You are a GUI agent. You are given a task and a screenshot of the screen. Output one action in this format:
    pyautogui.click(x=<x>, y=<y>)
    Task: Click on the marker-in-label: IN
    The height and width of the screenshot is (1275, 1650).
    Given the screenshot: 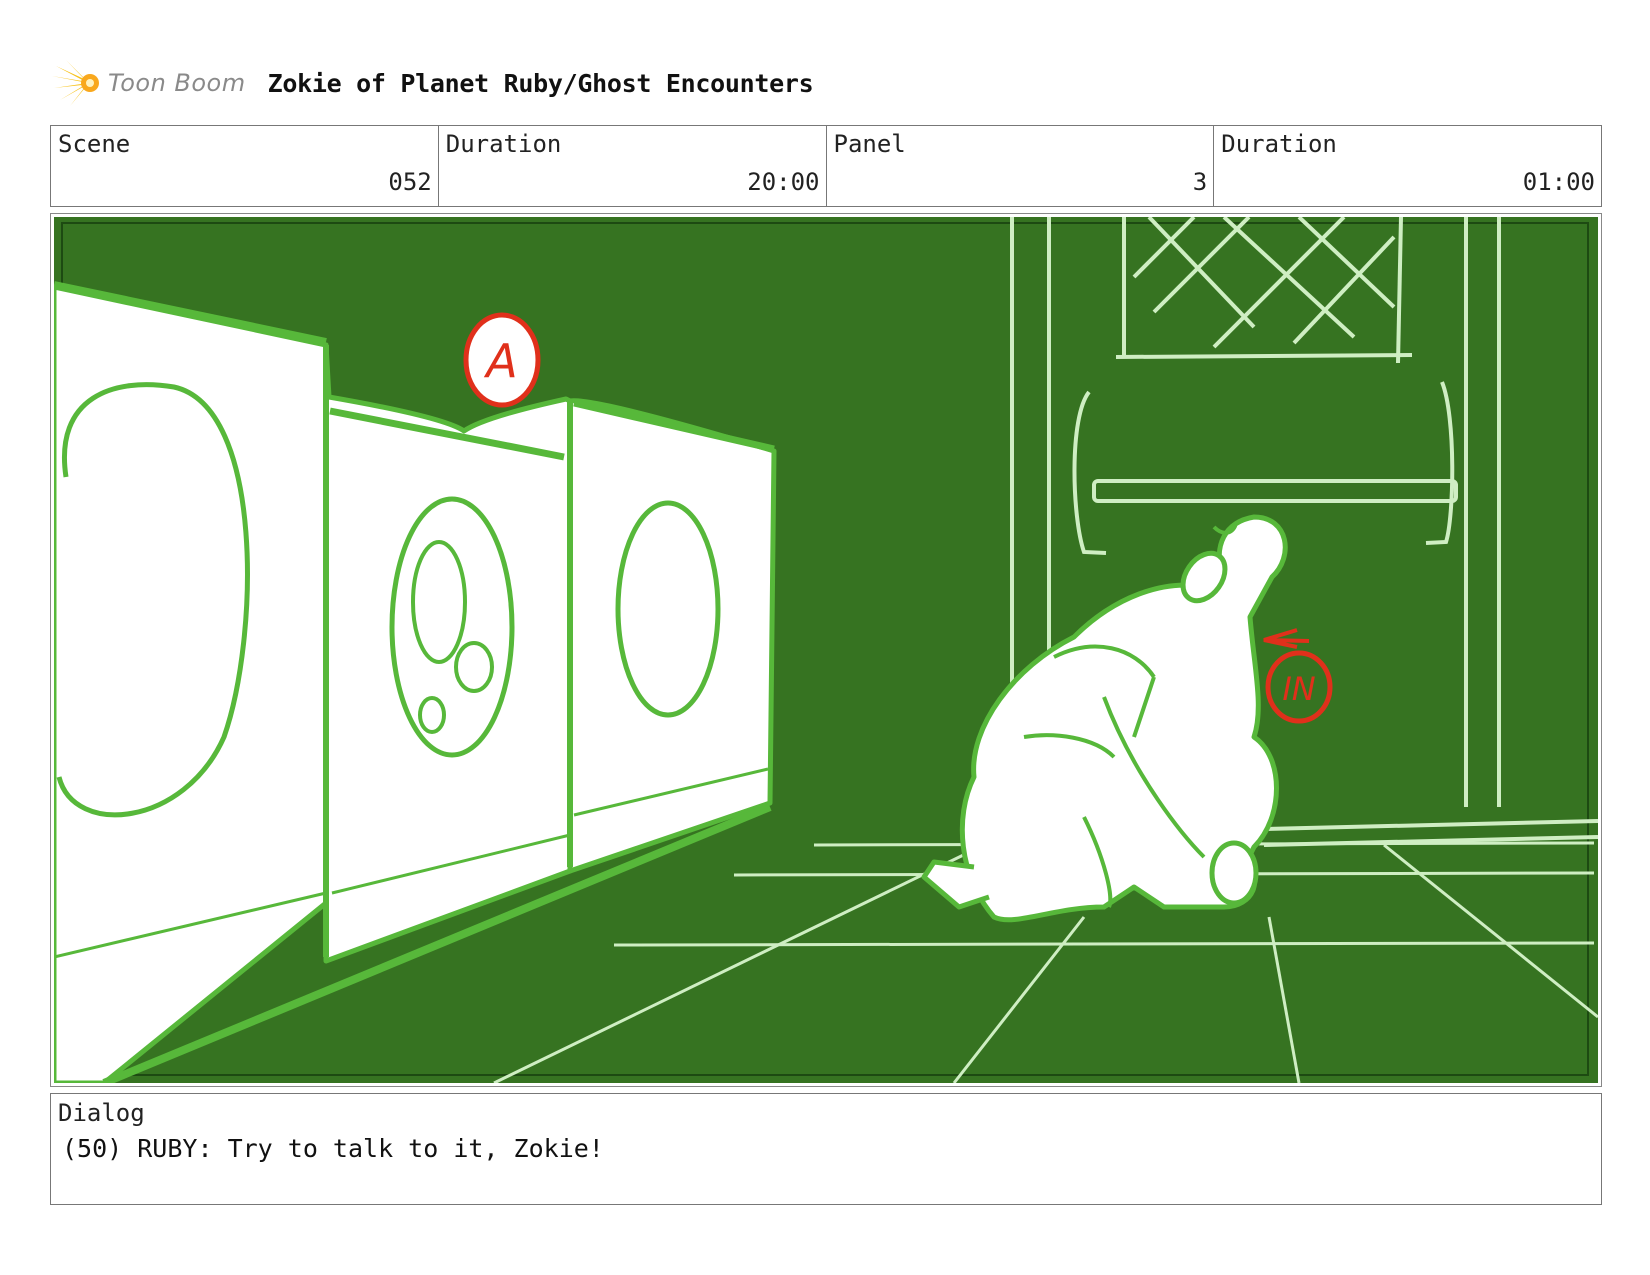 What is the action you would take?
    pyautogui.click(x=1298, y=689)
    